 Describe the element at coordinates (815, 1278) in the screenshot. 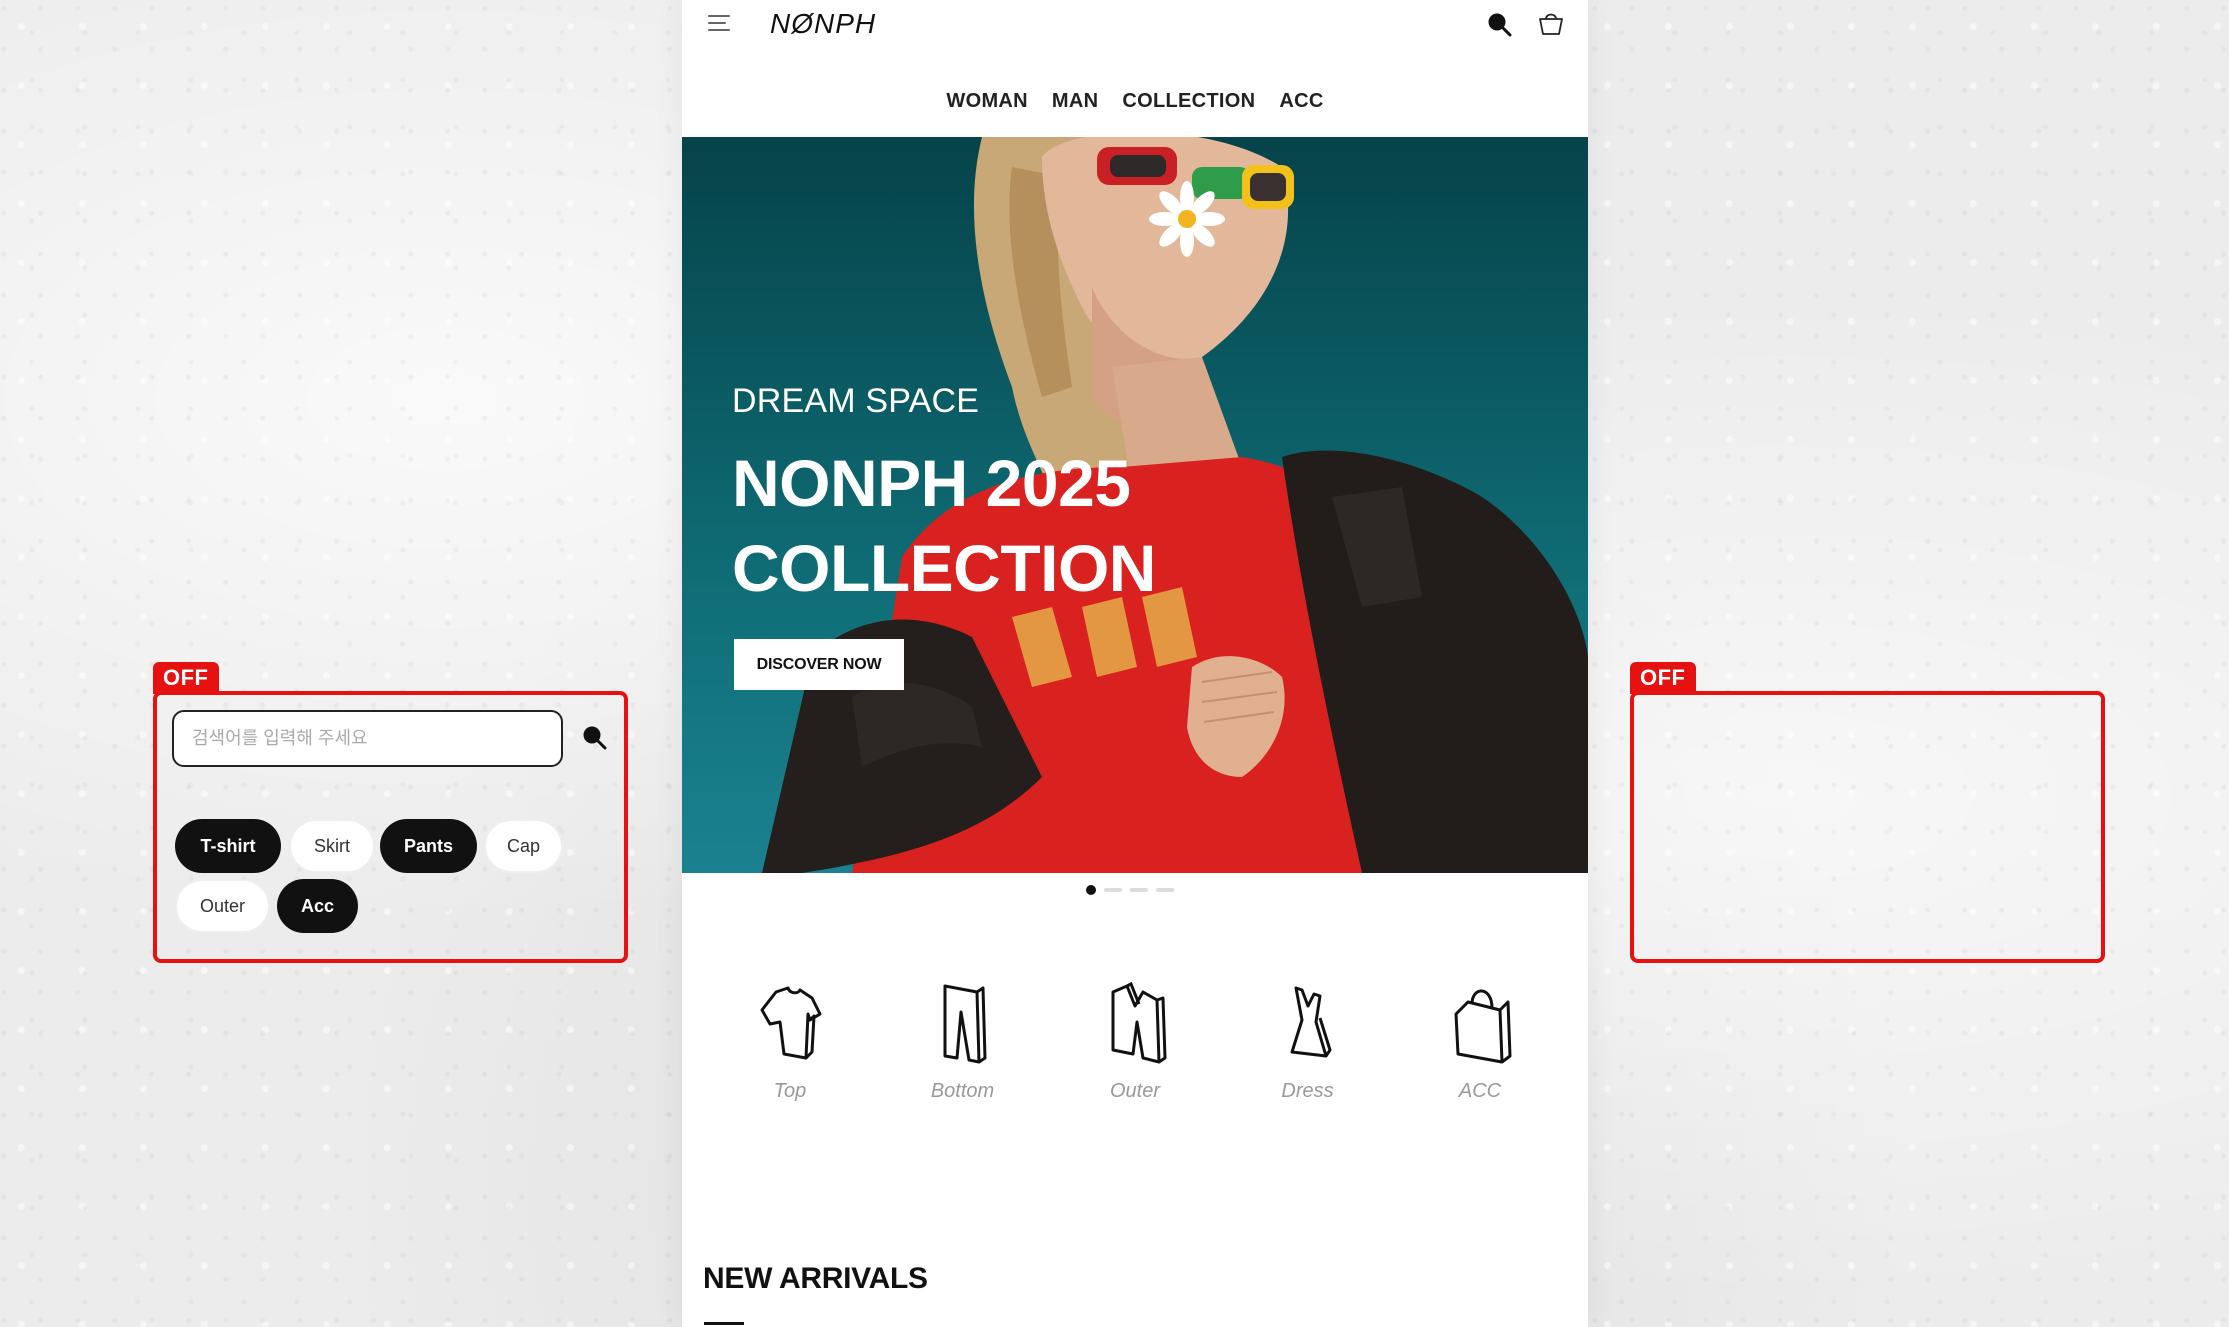

I see `new-arrivals-heading: NEW ARRIVALS` at that location.